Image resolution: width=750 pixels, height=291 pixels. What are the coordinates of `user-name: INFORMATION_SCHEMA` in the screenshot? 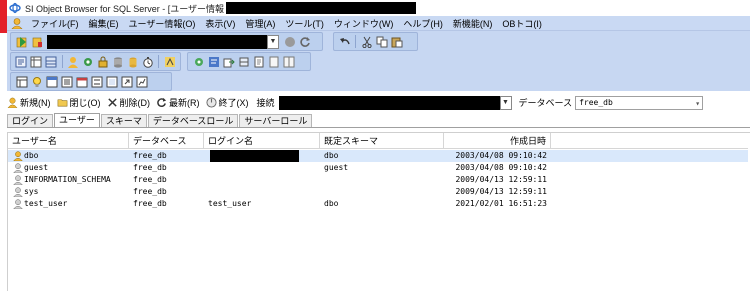 It's located at (67, 179).